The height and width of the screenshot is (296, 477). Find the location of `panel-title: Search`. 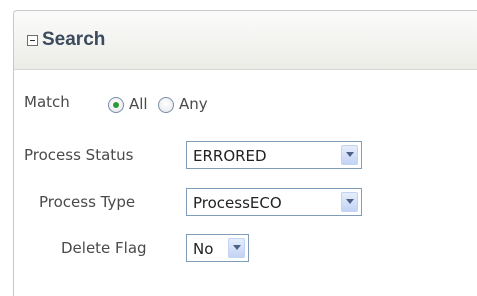

panel-title: Search is located at coordinates (74, 39).